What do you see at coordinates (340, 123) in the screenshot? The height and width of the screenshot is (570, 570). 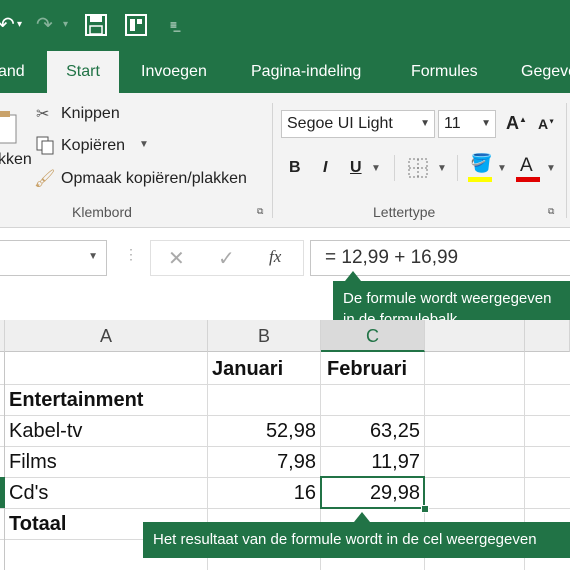 I see `font-name-value: Segoe UI Light` at bounding box center [340, 123].